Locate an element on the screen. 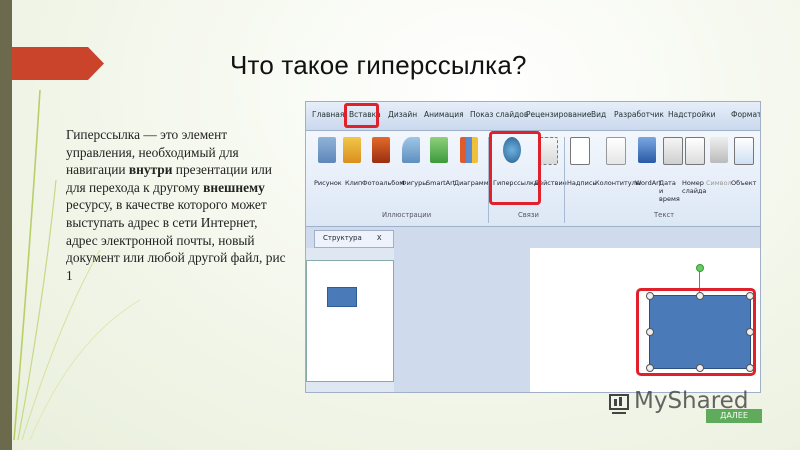 The image size is (800, 450). header-footer-icon is located at coordinates (616, 151).